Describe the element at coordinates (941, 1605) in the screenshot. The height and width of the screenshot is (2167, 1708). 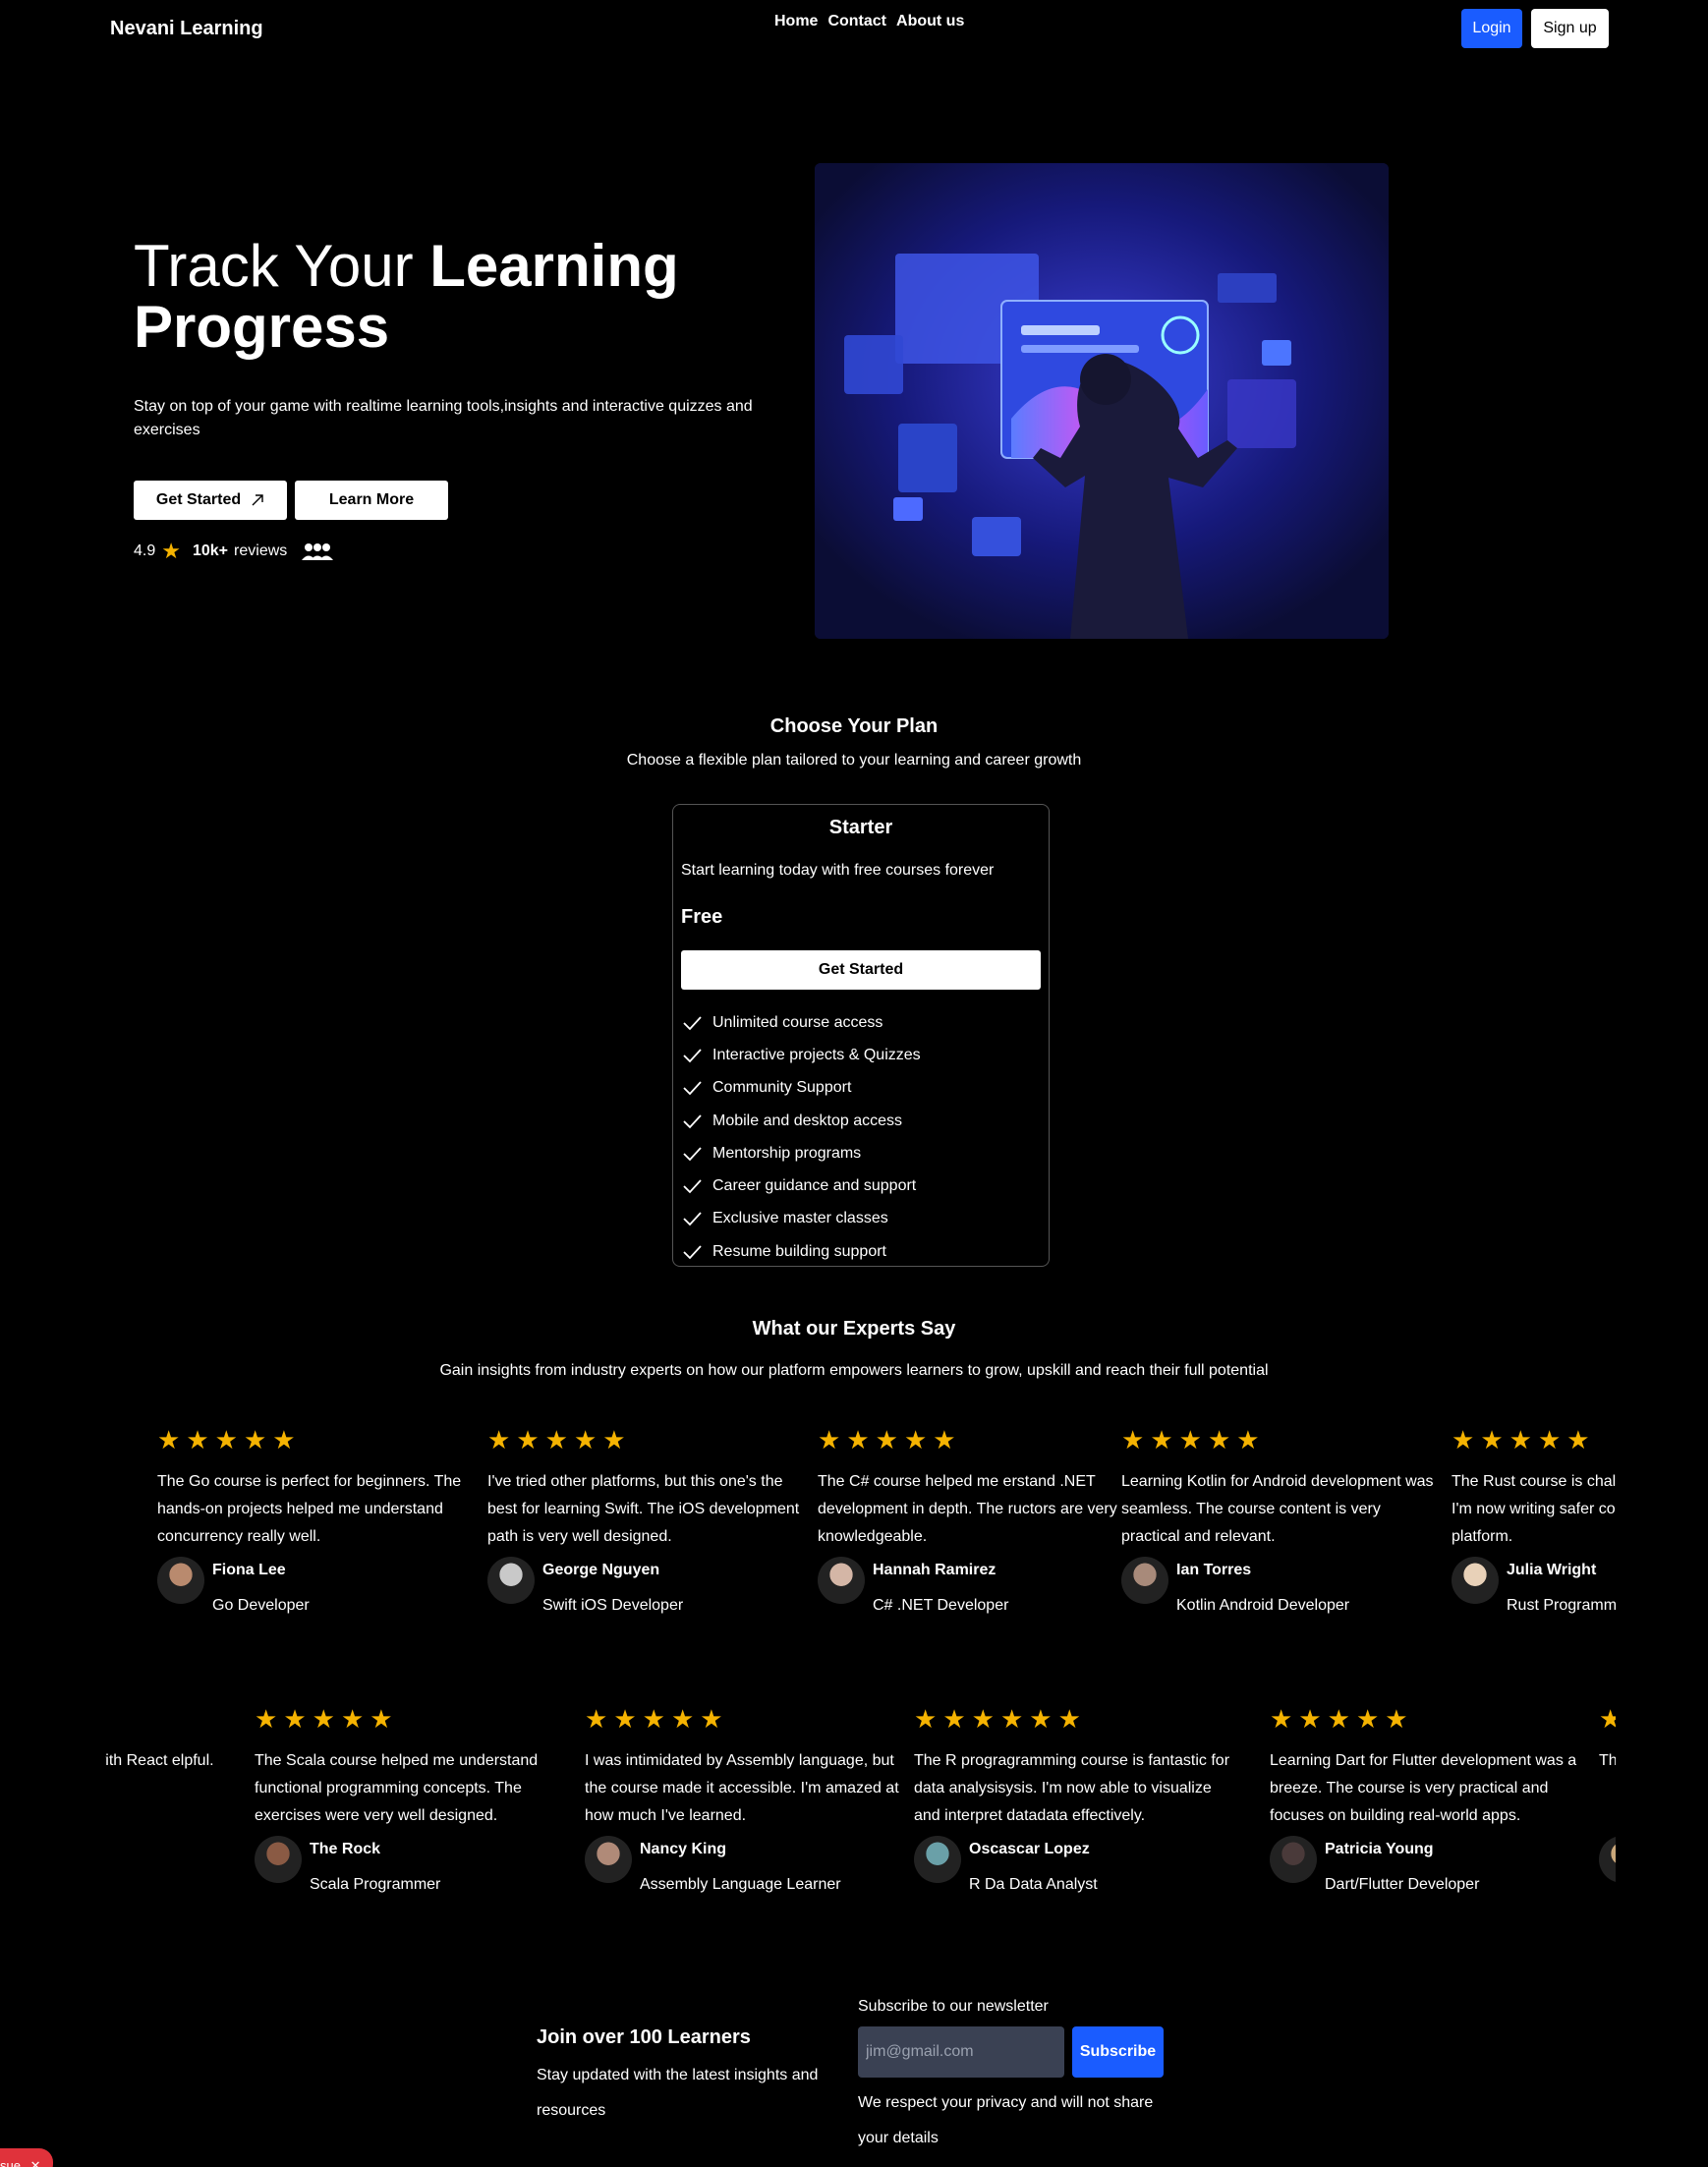
I see `author-role: C# .NET Developer` at that location.